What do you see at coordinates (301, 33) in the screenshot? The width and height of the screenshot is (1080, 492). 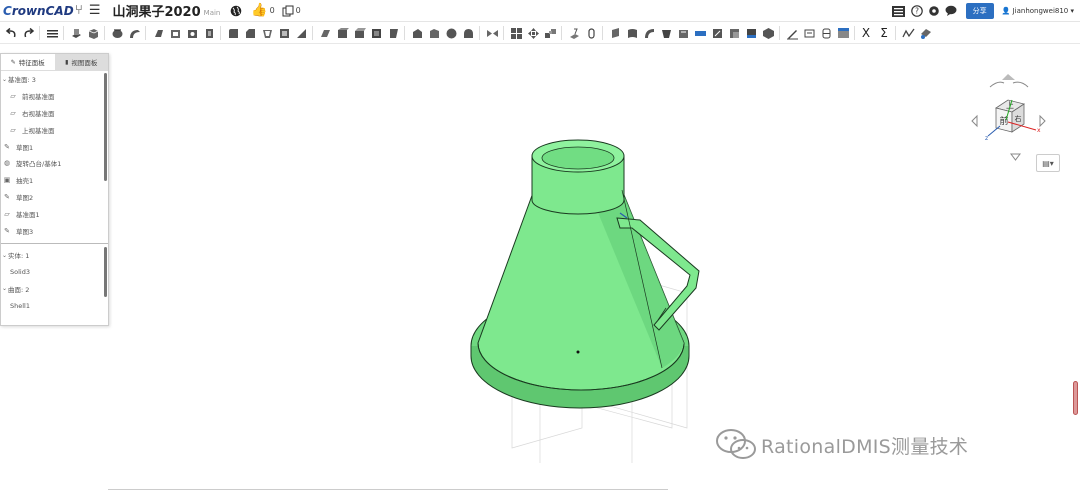 I see `rib-icon` at bounding box center [301, 33].